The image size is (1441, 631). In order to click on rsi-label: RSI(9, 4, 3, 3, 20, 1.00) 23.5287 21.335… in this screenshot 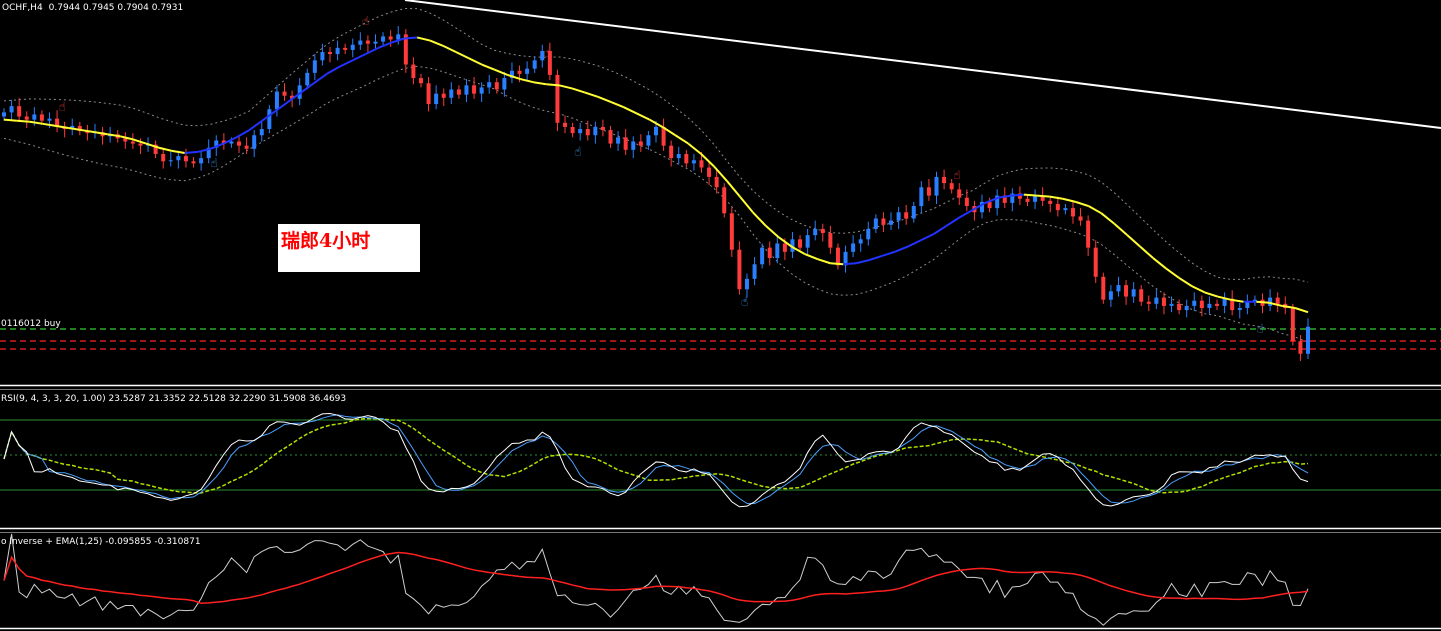, I will do `click(173, 399)`.